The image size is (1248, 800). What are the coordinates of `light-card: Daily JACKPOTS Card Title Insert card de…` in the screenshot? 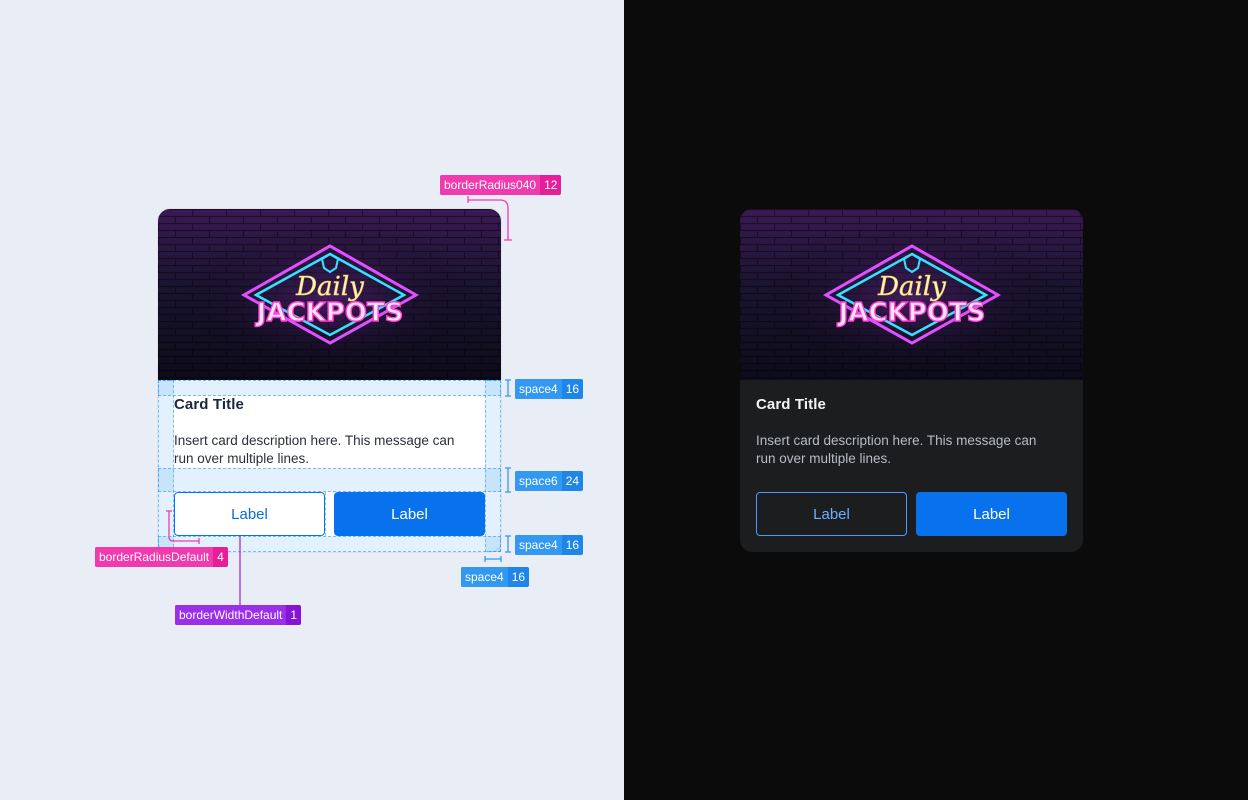 It's located at (329, 380).